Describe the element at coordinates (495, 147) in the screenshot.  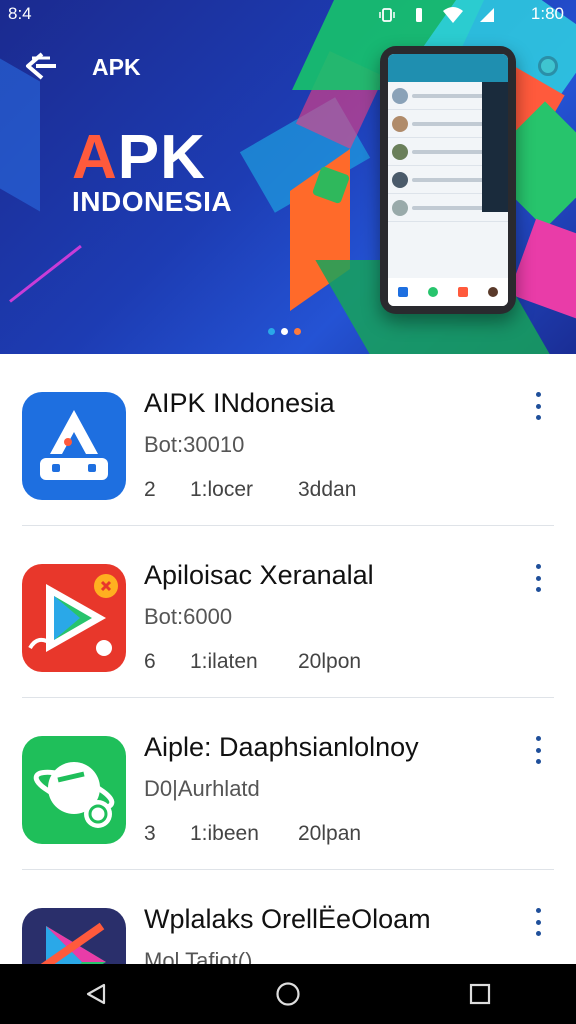
I see `phone-screen-video` at that location.